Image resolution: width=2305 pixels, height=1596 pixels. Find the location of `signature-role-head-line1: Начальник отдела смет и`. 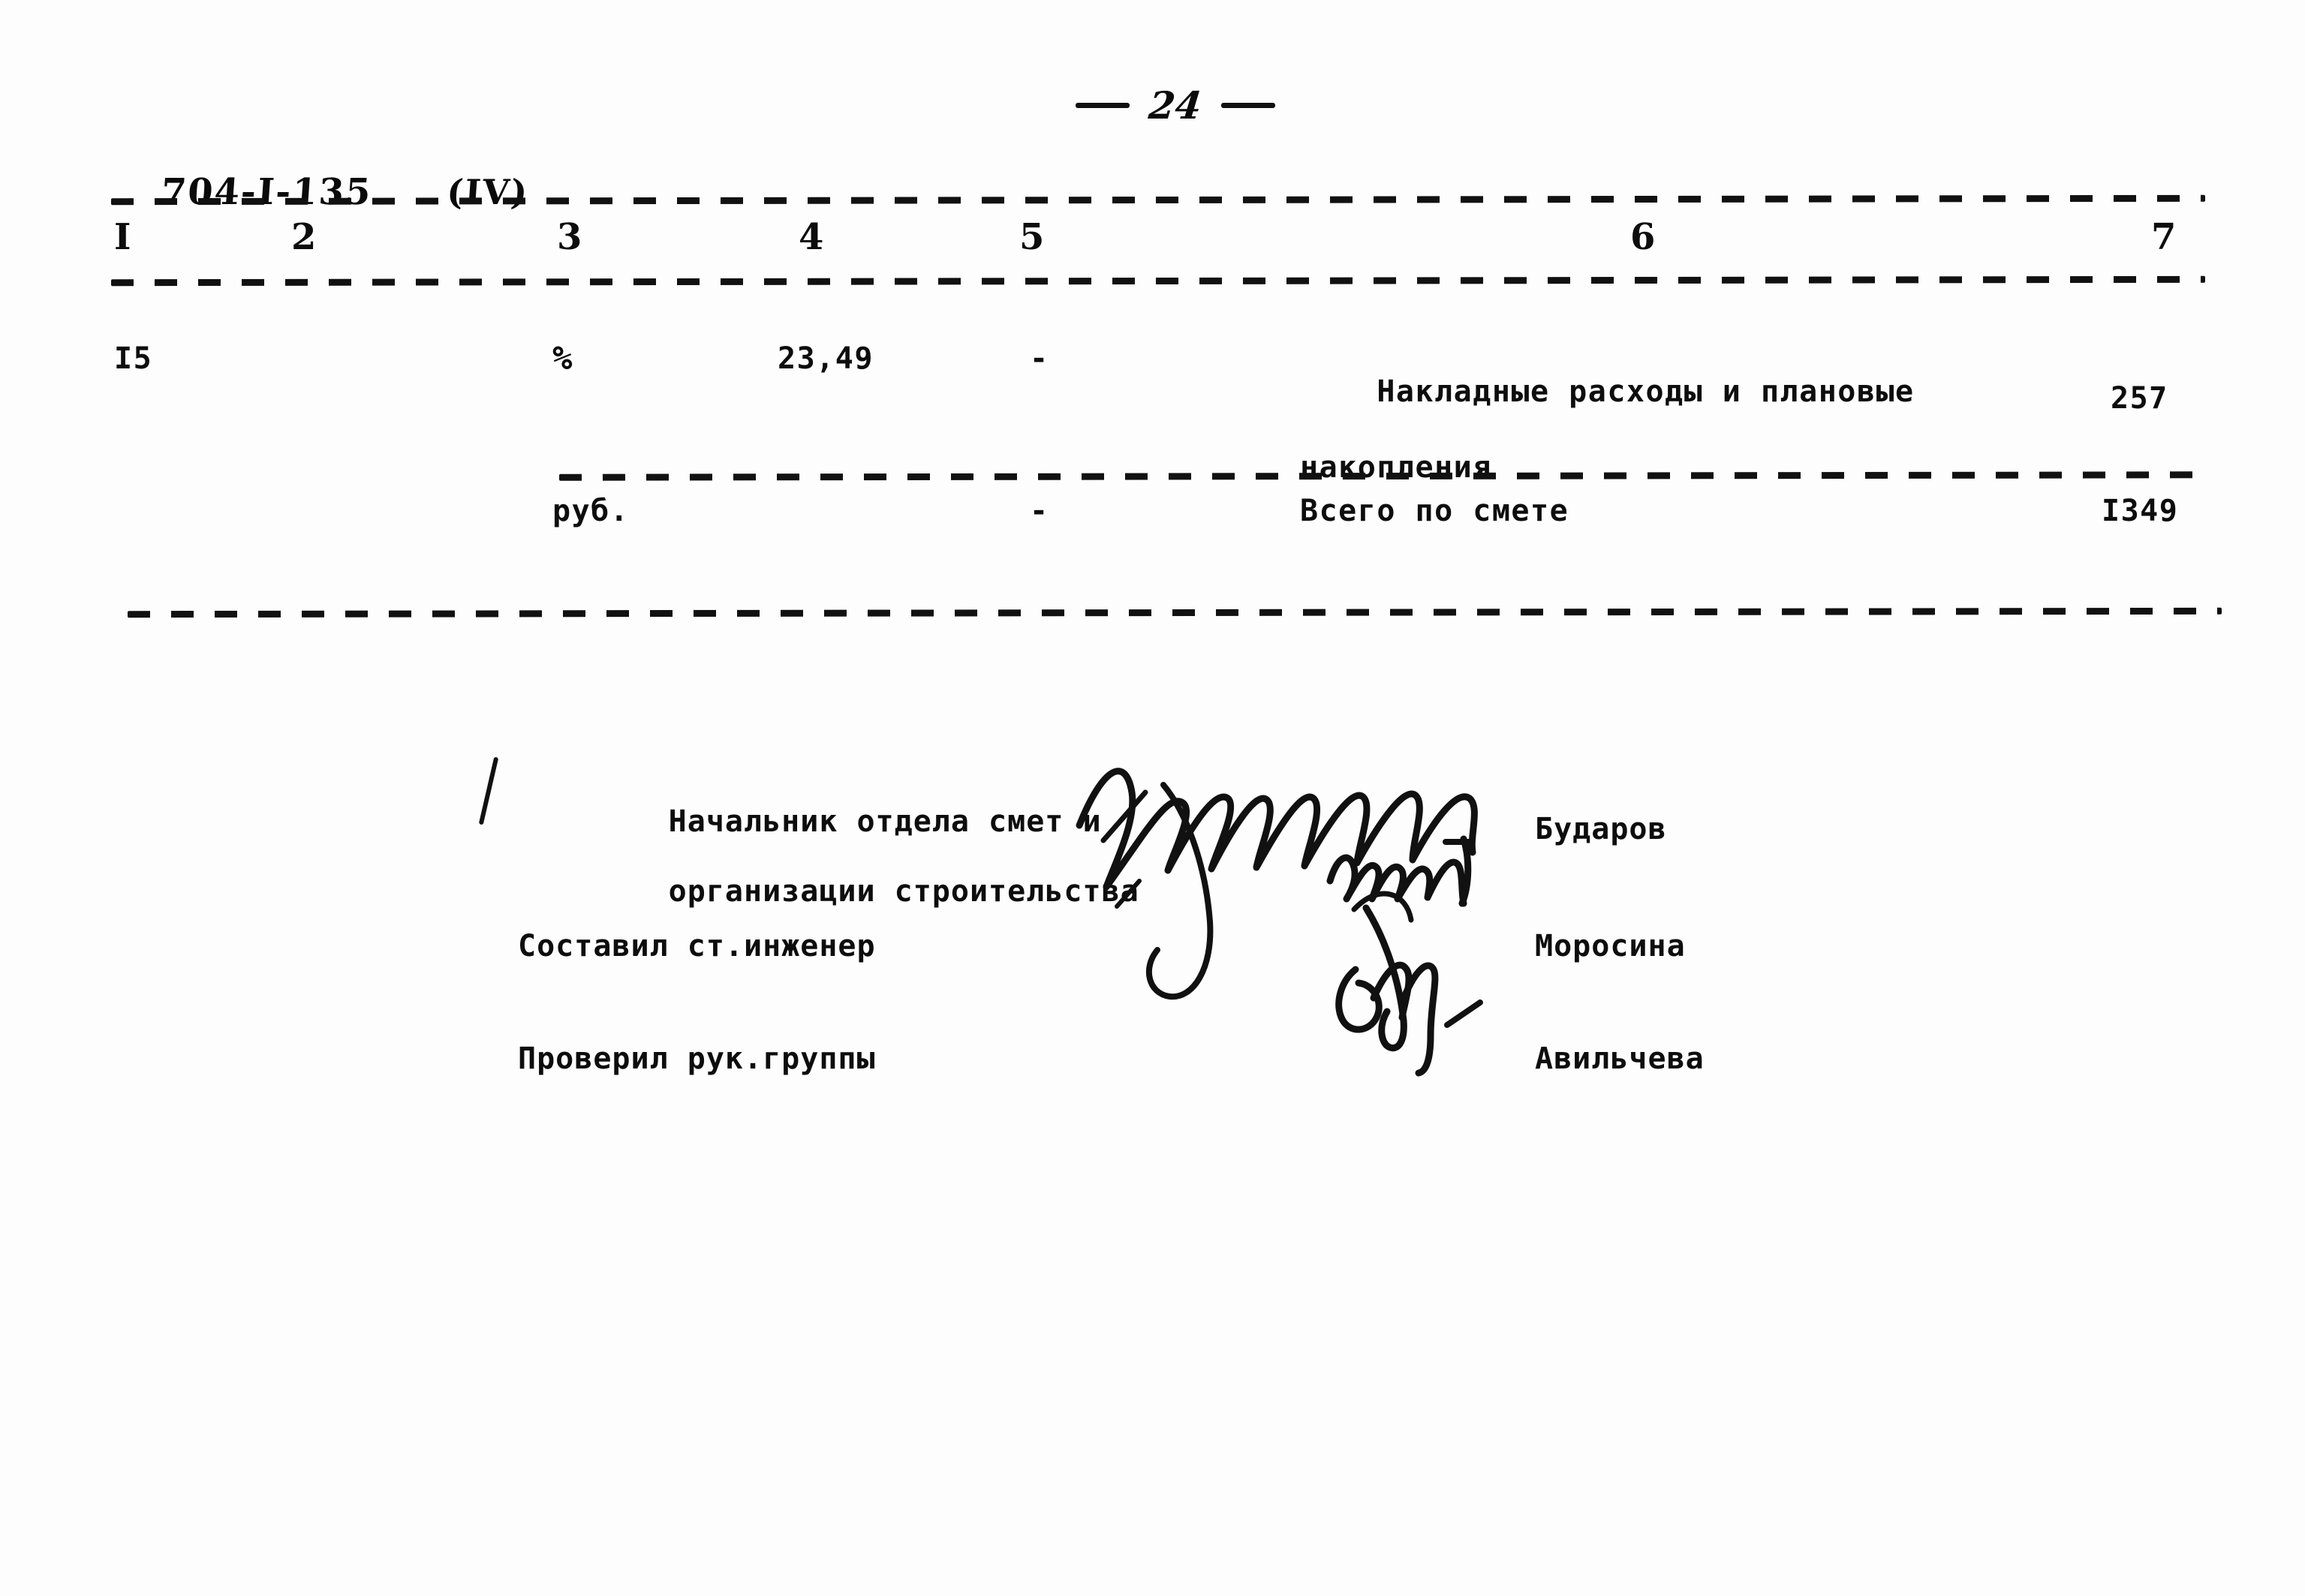

signature-role-head-line1: Начальник отдела смет и is located at coordinates (885, 822).